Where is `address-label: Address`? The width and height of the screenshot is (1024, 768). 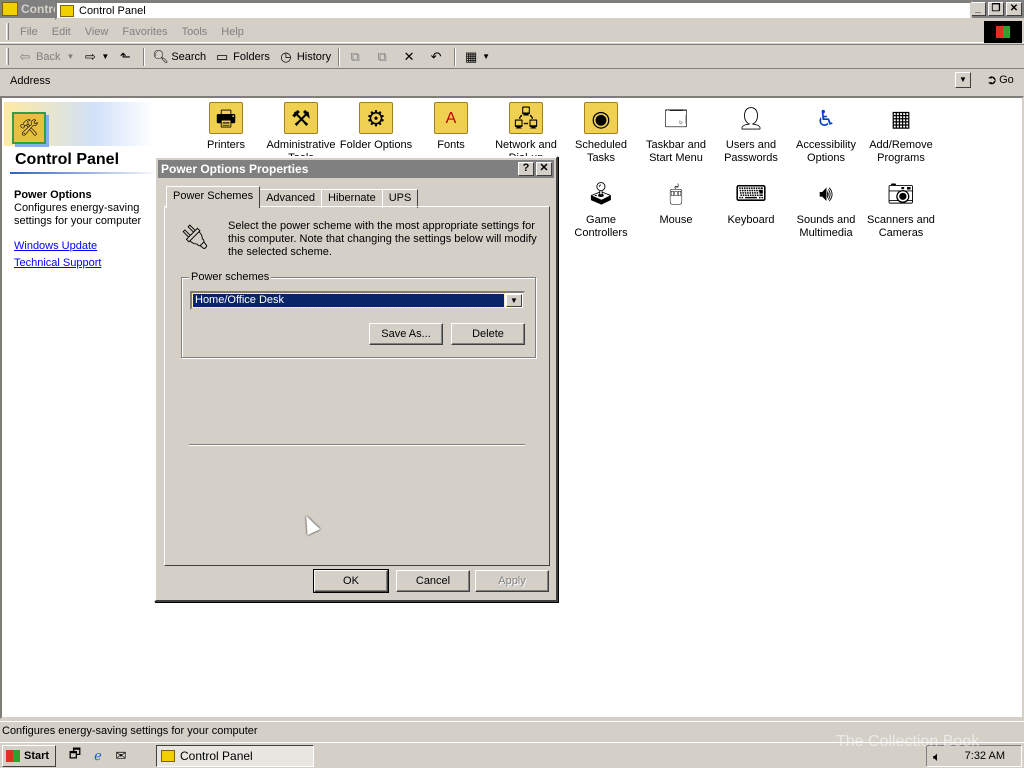
address-label: Address is located at coordinates (30, 81).